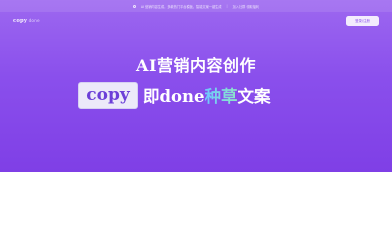 The width and height of the screenshot is (392, 245). I want to click on copy-chip: copy, so click(108, 95).